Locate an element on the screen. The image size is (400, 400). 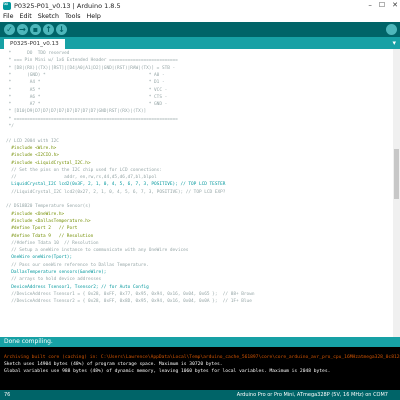
serial-monitor-icon is located at coordinates (391, 29).